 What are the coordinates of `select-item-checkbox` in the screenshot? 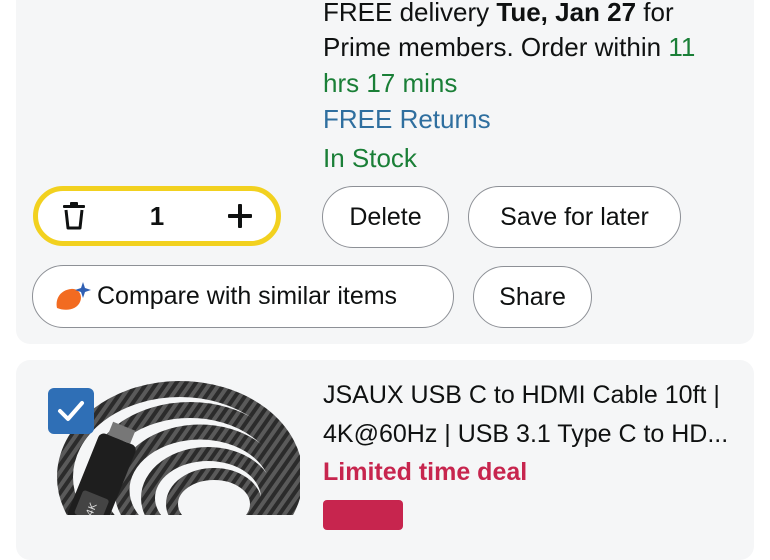 It's located at (71, 411).